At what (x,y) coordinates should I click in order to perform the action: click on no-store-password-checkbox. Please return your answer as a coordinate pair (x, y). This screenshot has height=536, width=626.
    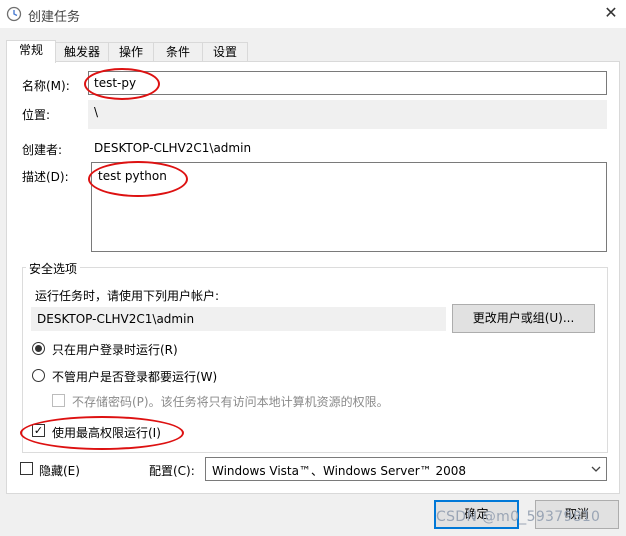
    Looking at the image, I should click on (58, 400).